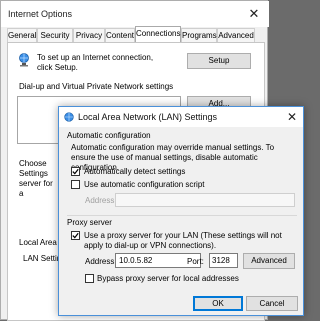 Image resolution: width=320 pixels, height=321 pixels. I want to click on auto-detect-label: Automatically detect settings, so click(134, 171).